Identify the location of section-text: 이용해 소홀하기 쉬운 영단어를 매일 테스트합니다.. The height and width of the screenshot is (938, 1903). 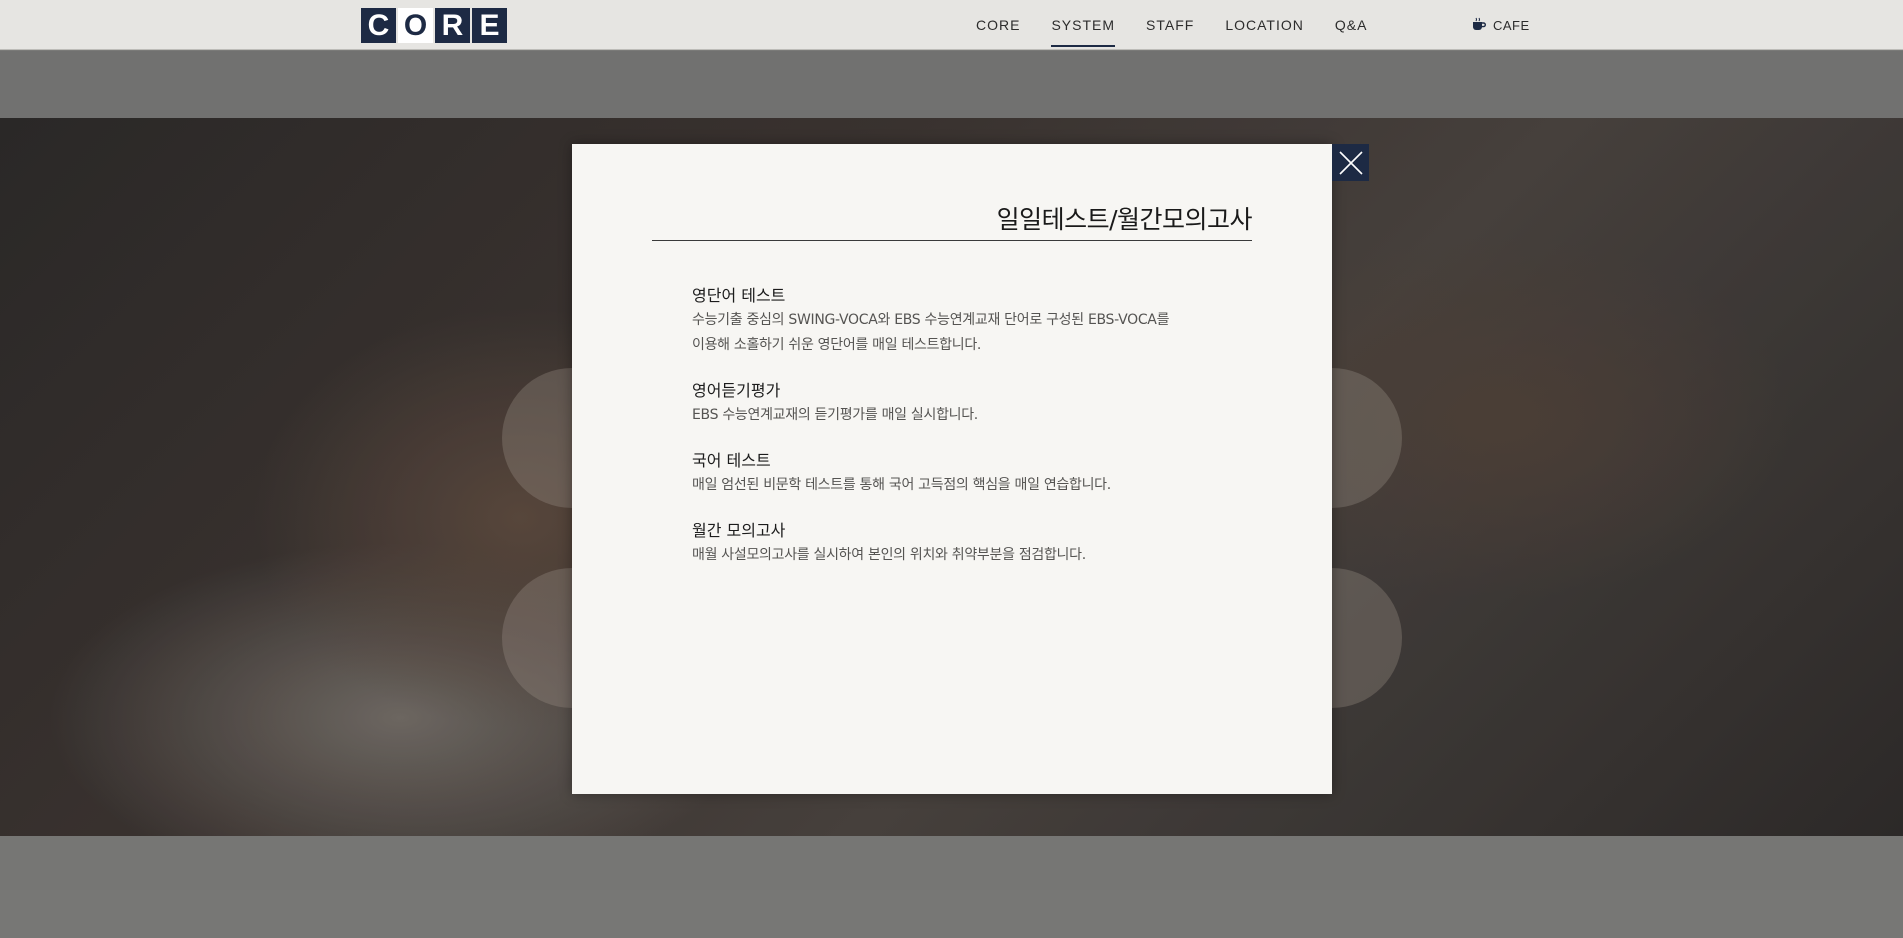
(837, 345).